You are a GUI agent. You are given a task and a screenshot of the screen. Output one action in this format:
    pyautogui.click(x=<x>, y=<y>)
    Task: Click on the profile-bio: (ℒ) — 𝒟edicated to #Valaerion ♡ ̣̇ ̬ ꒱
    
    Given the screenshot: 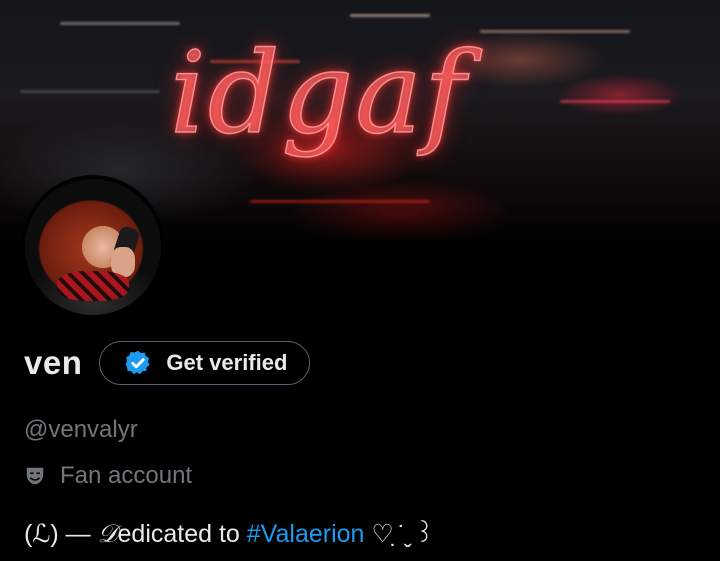 What is the action you would take?
    pyautogui.click(x=229, y=532)
    